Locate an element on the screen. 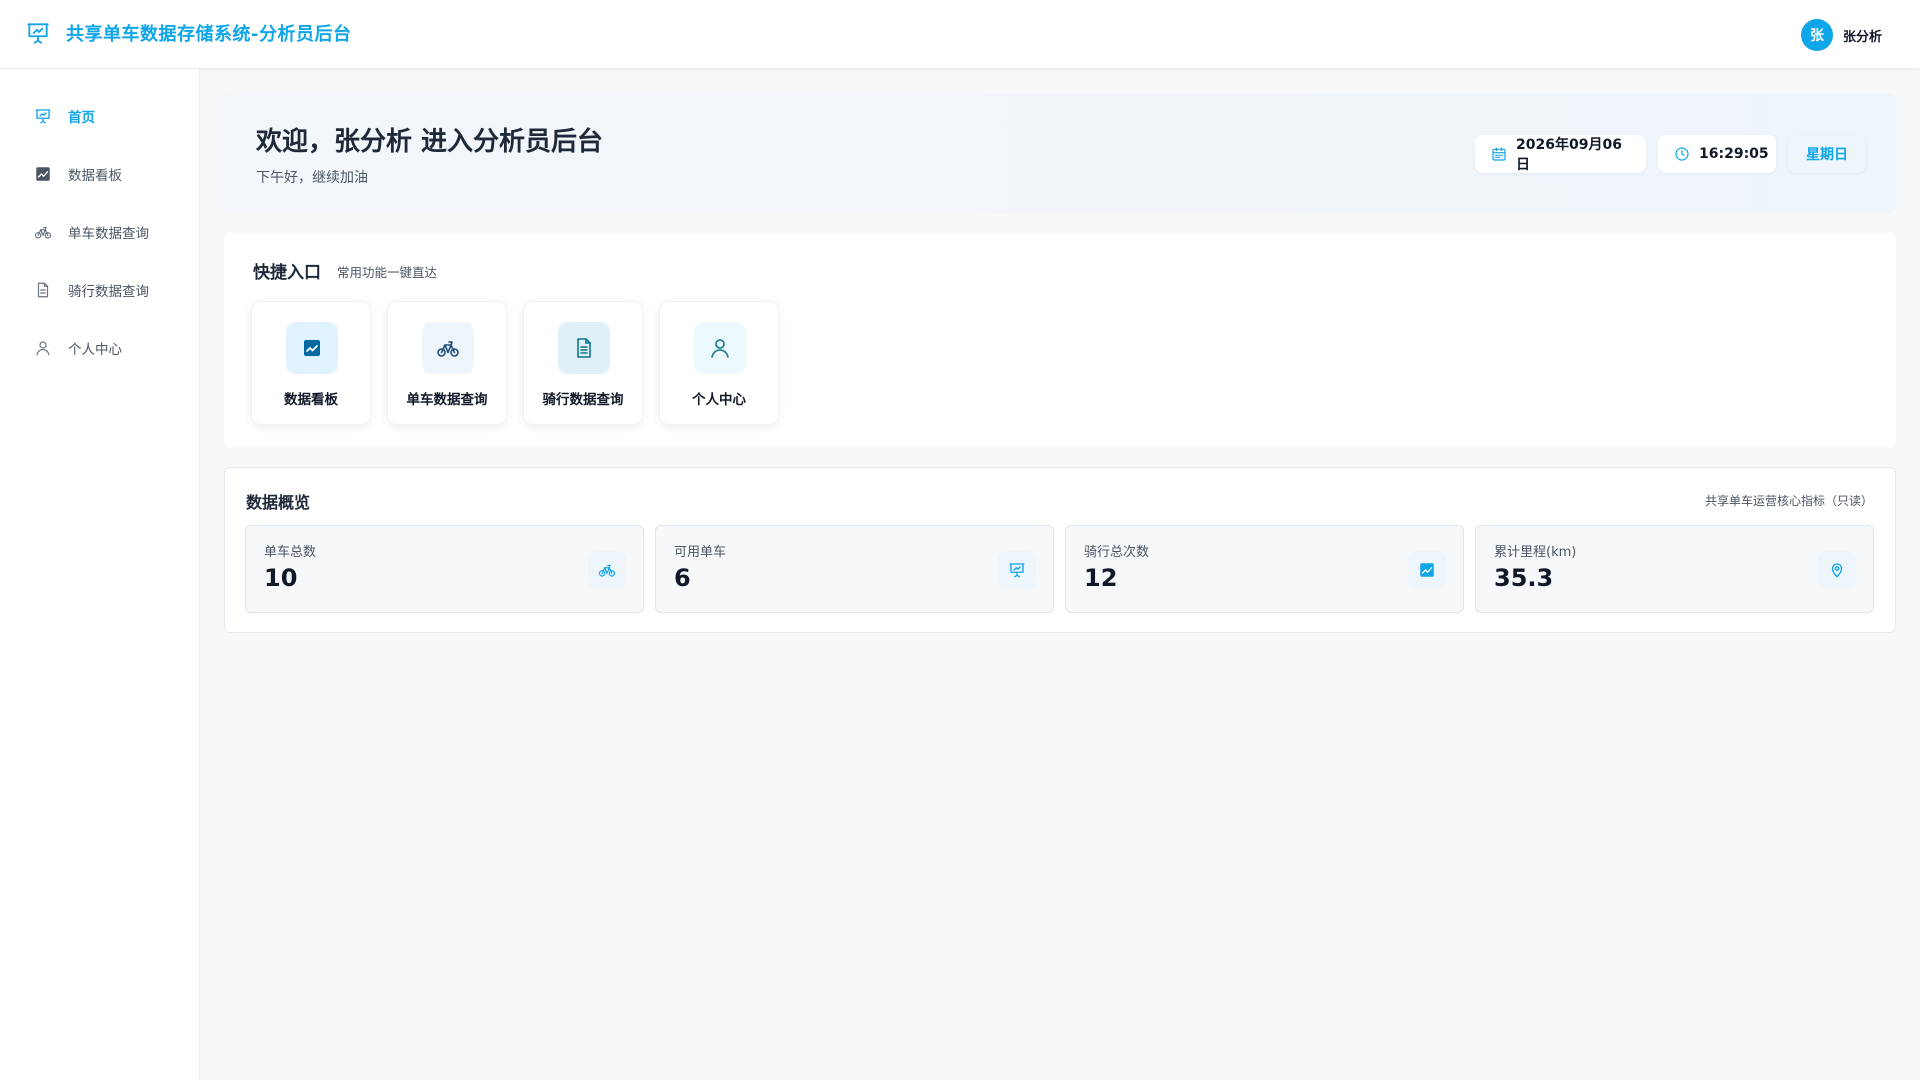 The height and width of the screenshot is (1080, 1920). location-pin-icon is located at coordinates (1837, 570).